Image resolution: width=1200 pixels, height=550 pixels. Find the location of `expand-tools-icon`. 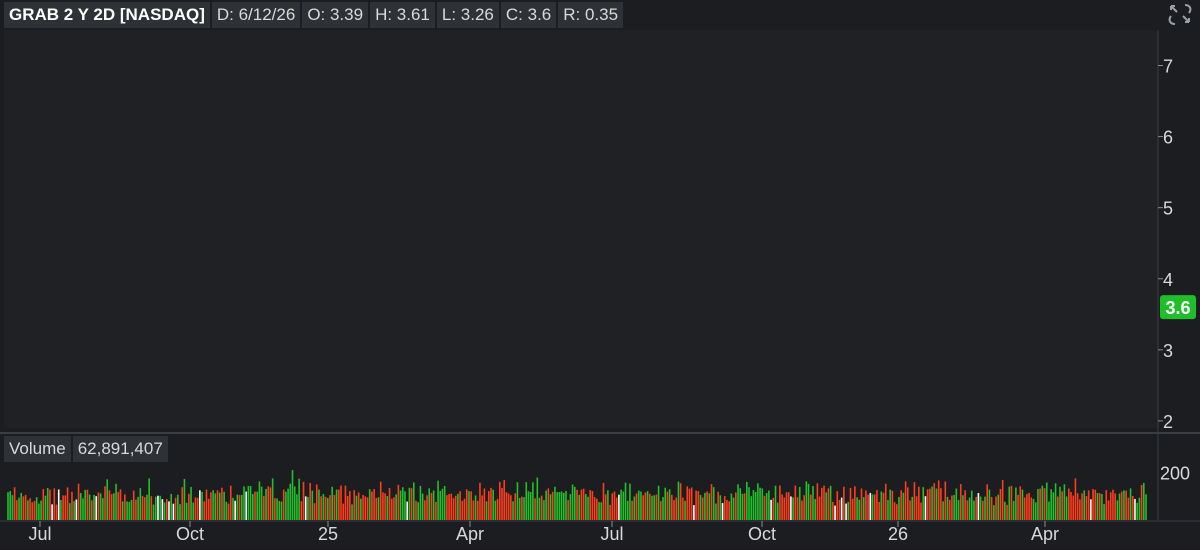

expand-tools-icon is located at coordinates (1180, 15).